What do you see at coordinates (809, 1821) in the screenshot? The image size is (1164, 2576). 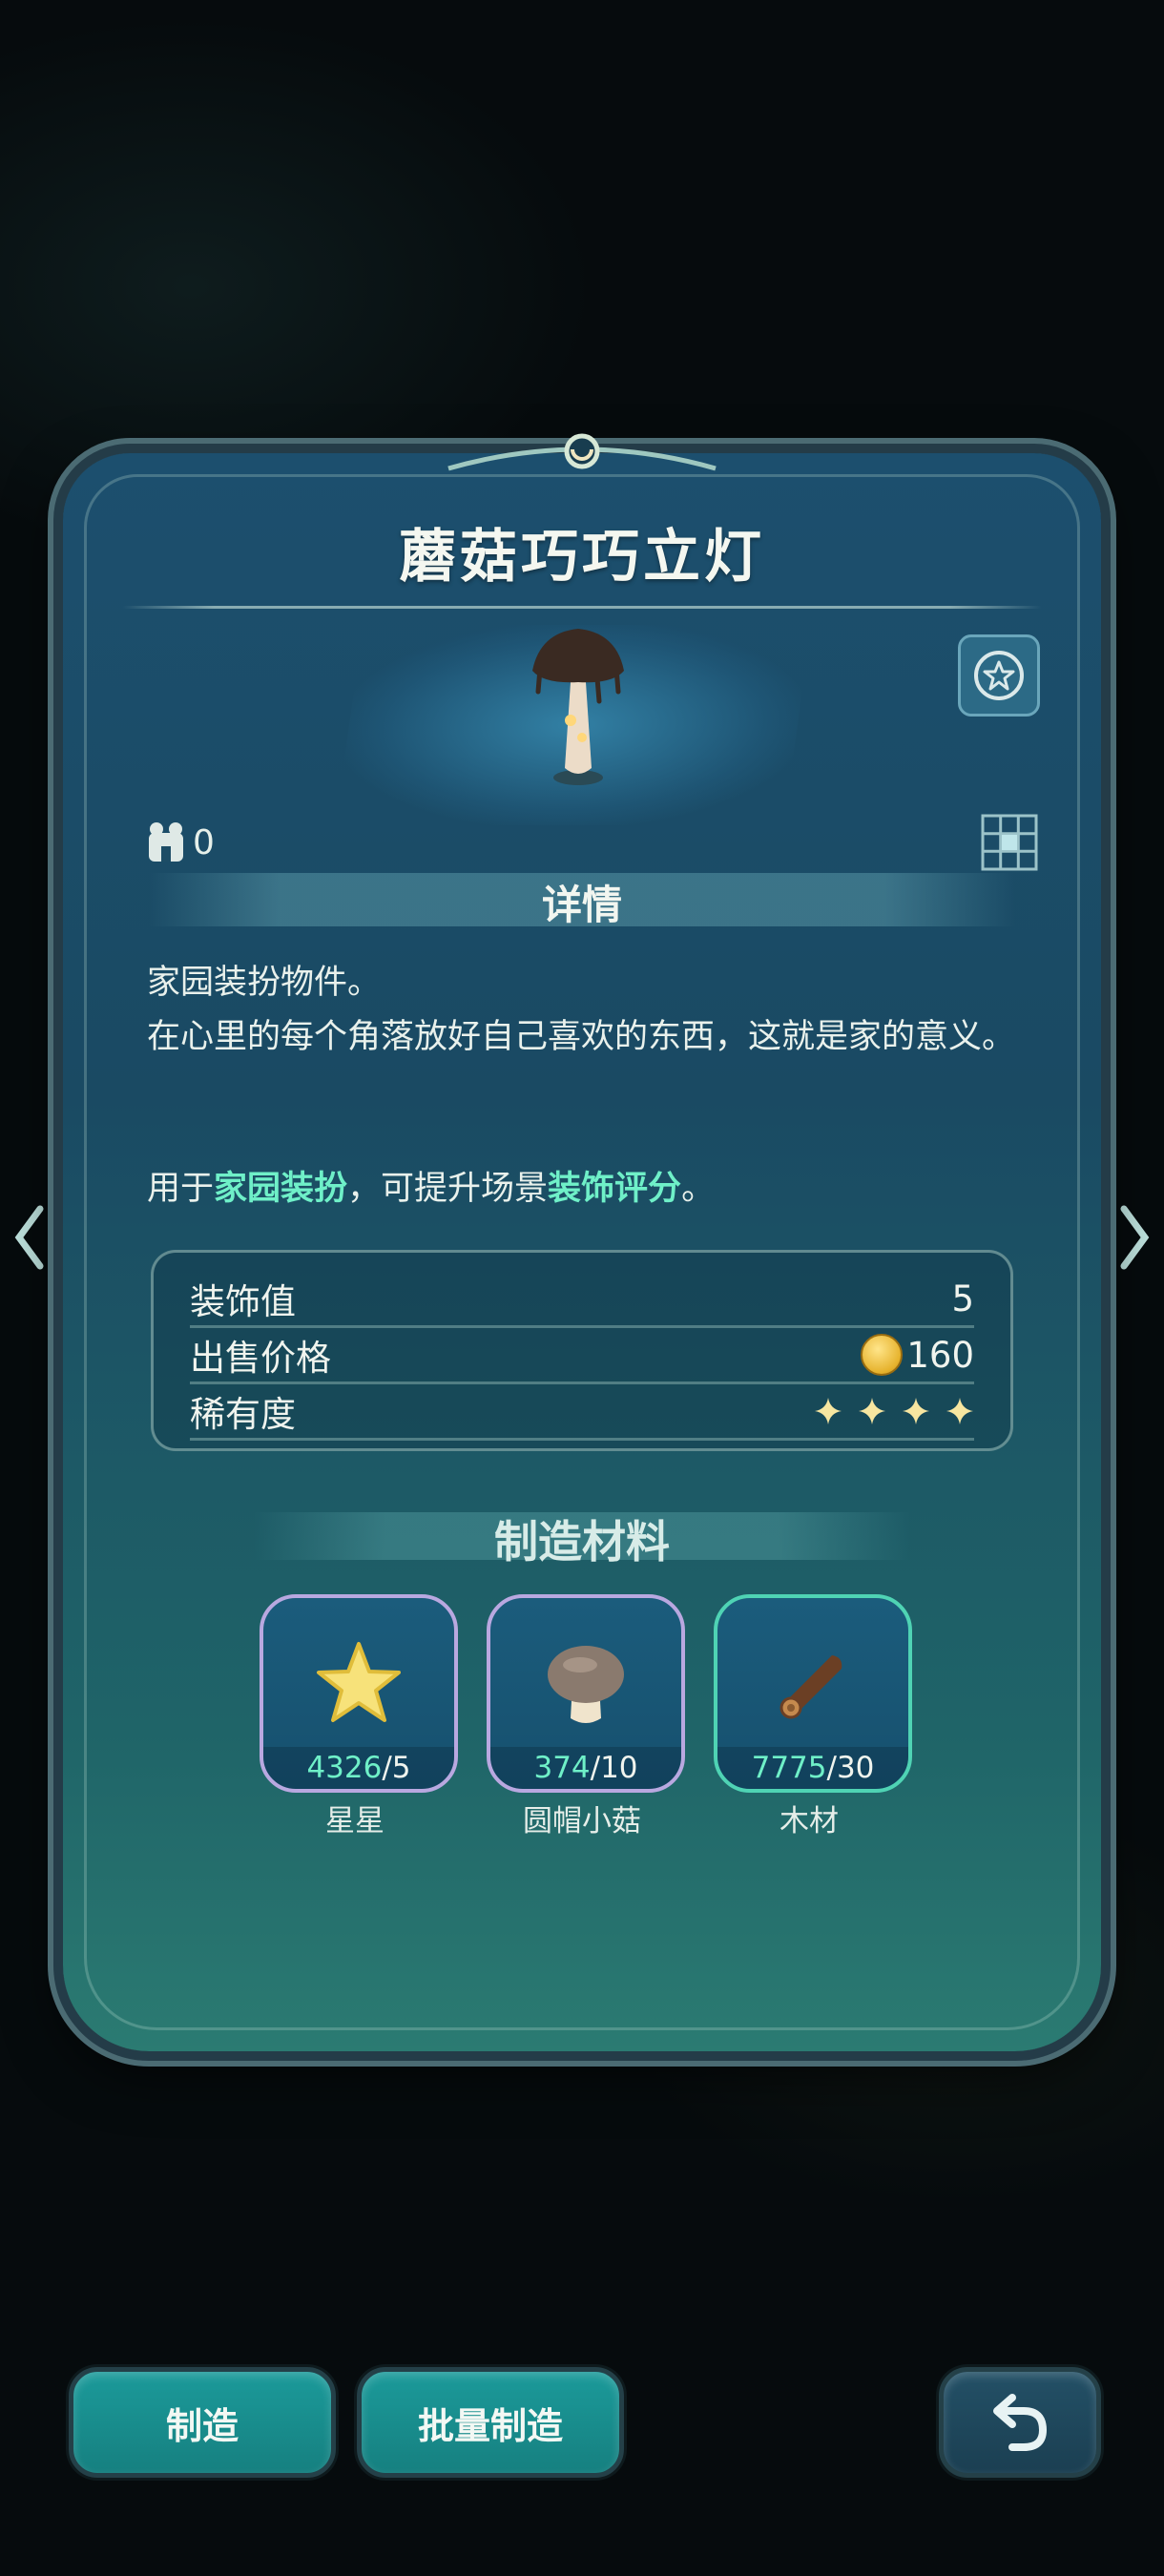 I see `material-name: 木材` at bounding box center [809, 1821].